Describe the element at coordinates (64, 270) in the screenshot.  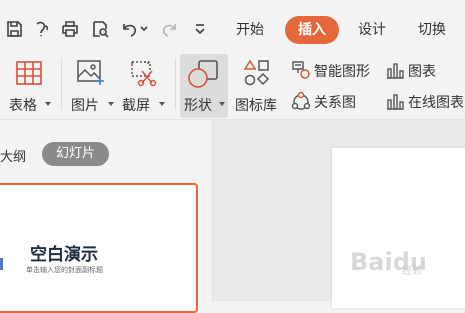
I see `thumbnail-subtitle: 单击输入您的封面副标题` at that location.